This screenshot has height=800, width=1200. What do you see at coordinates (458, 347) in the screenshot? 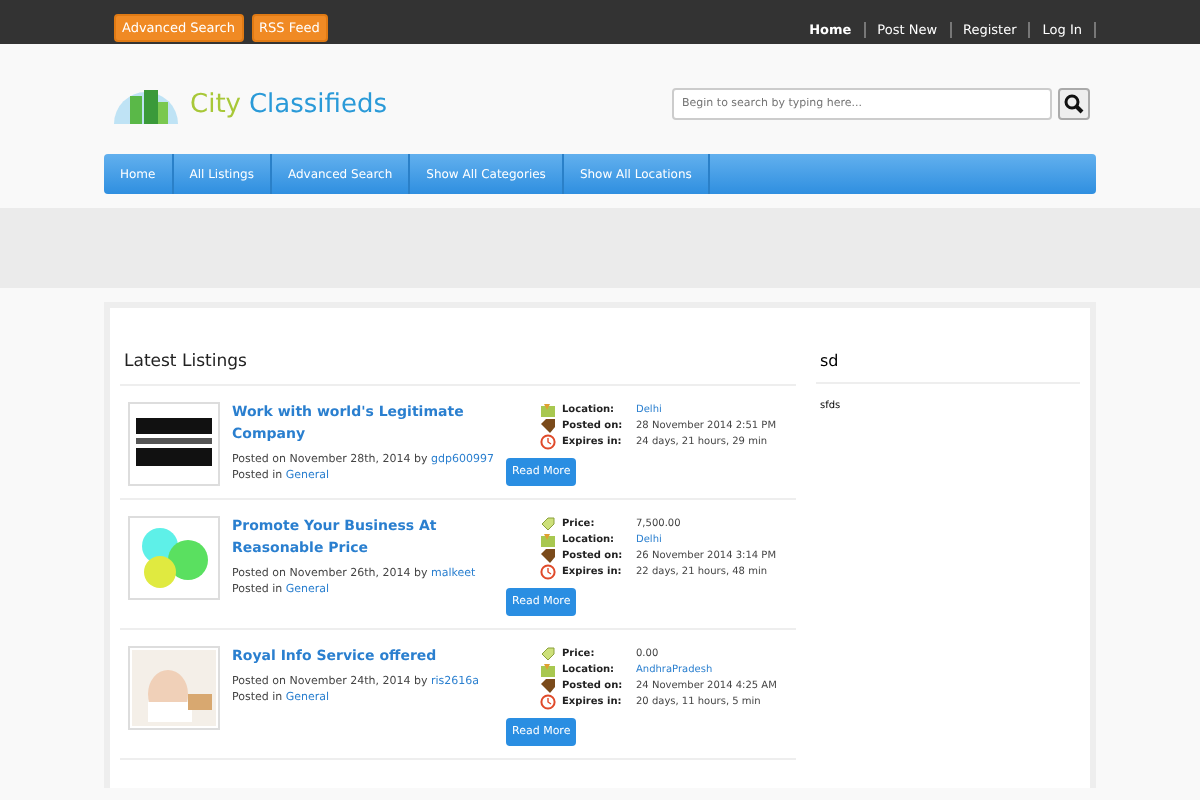
I see `section-heading: Latest Listings` at bounding box center [458, 347].